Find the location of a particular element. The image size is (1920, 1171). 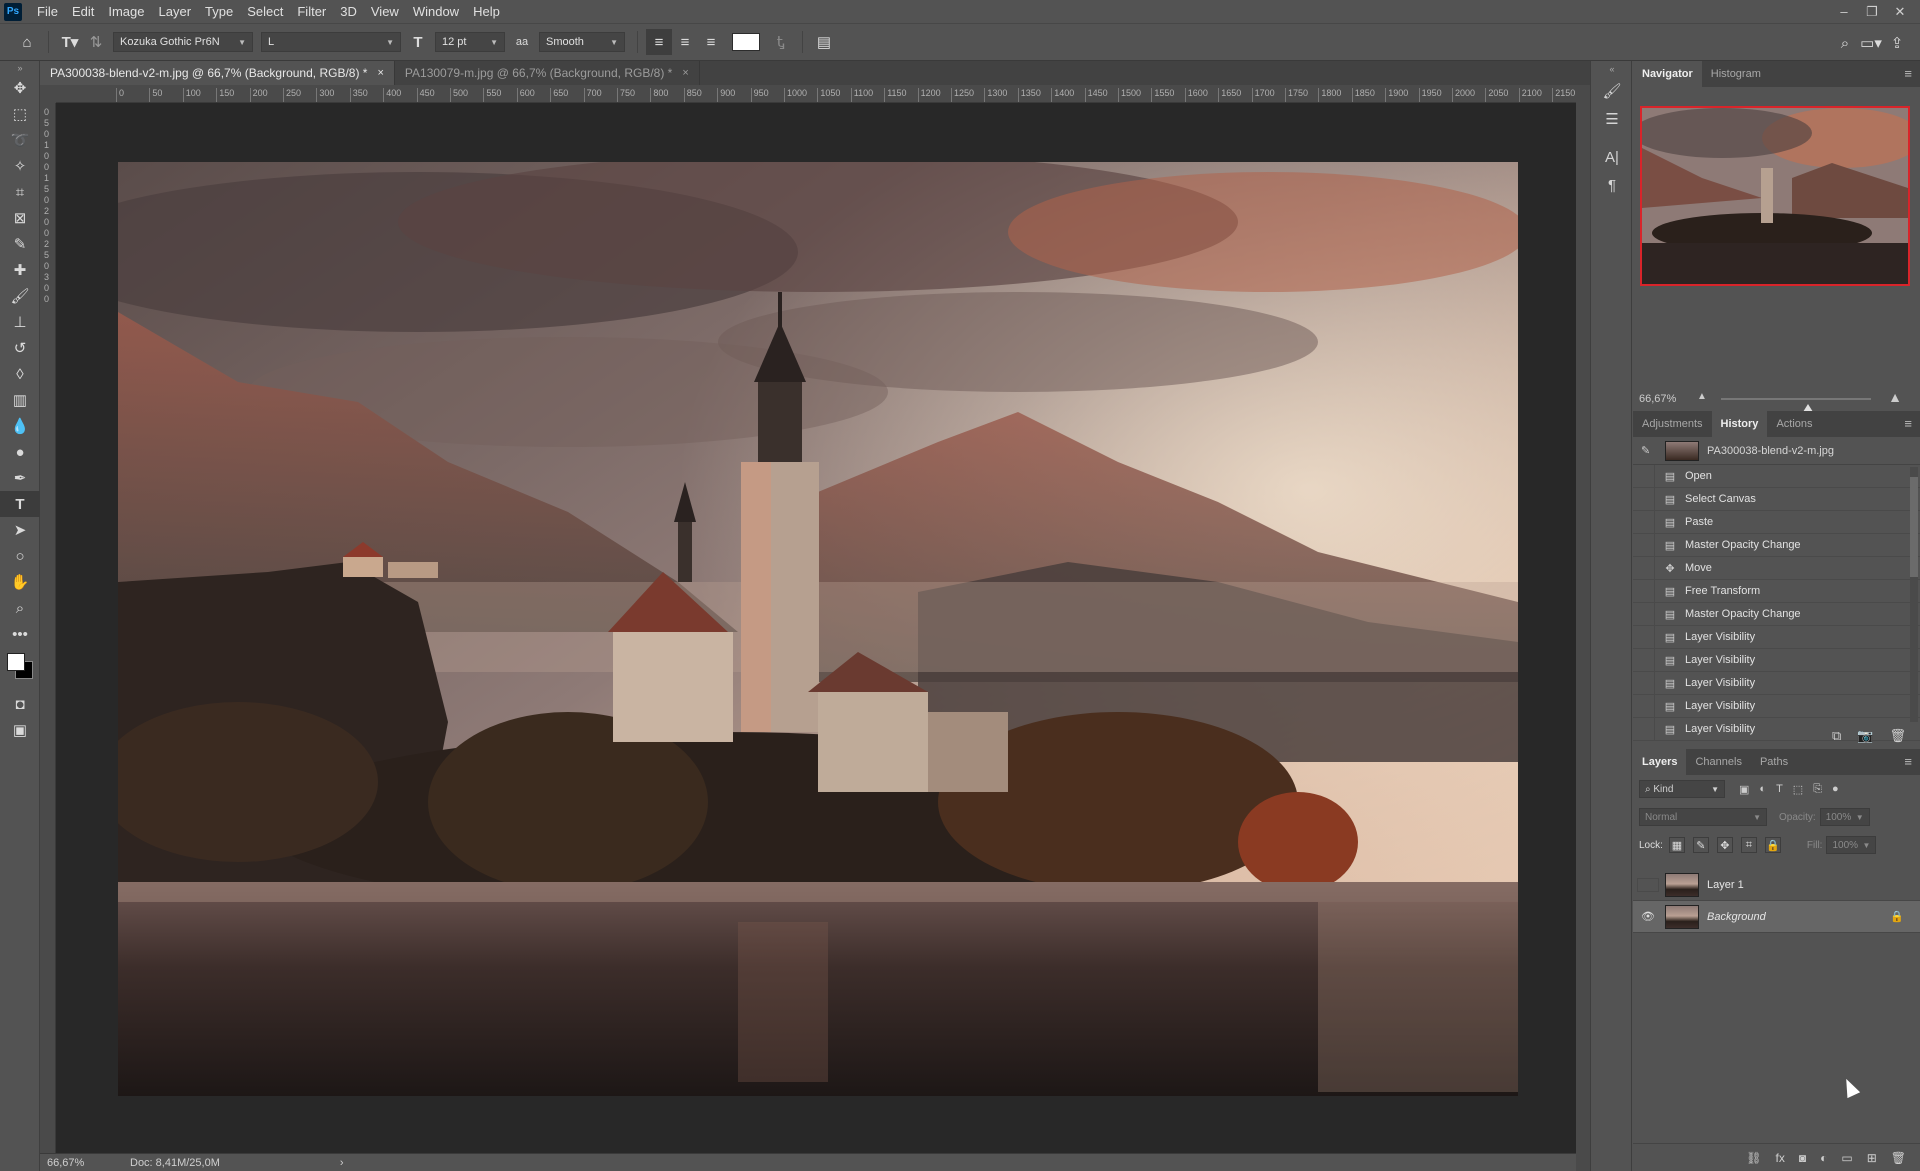

lock-all-icon: 🔒 is located at coordinates (1772, 845).